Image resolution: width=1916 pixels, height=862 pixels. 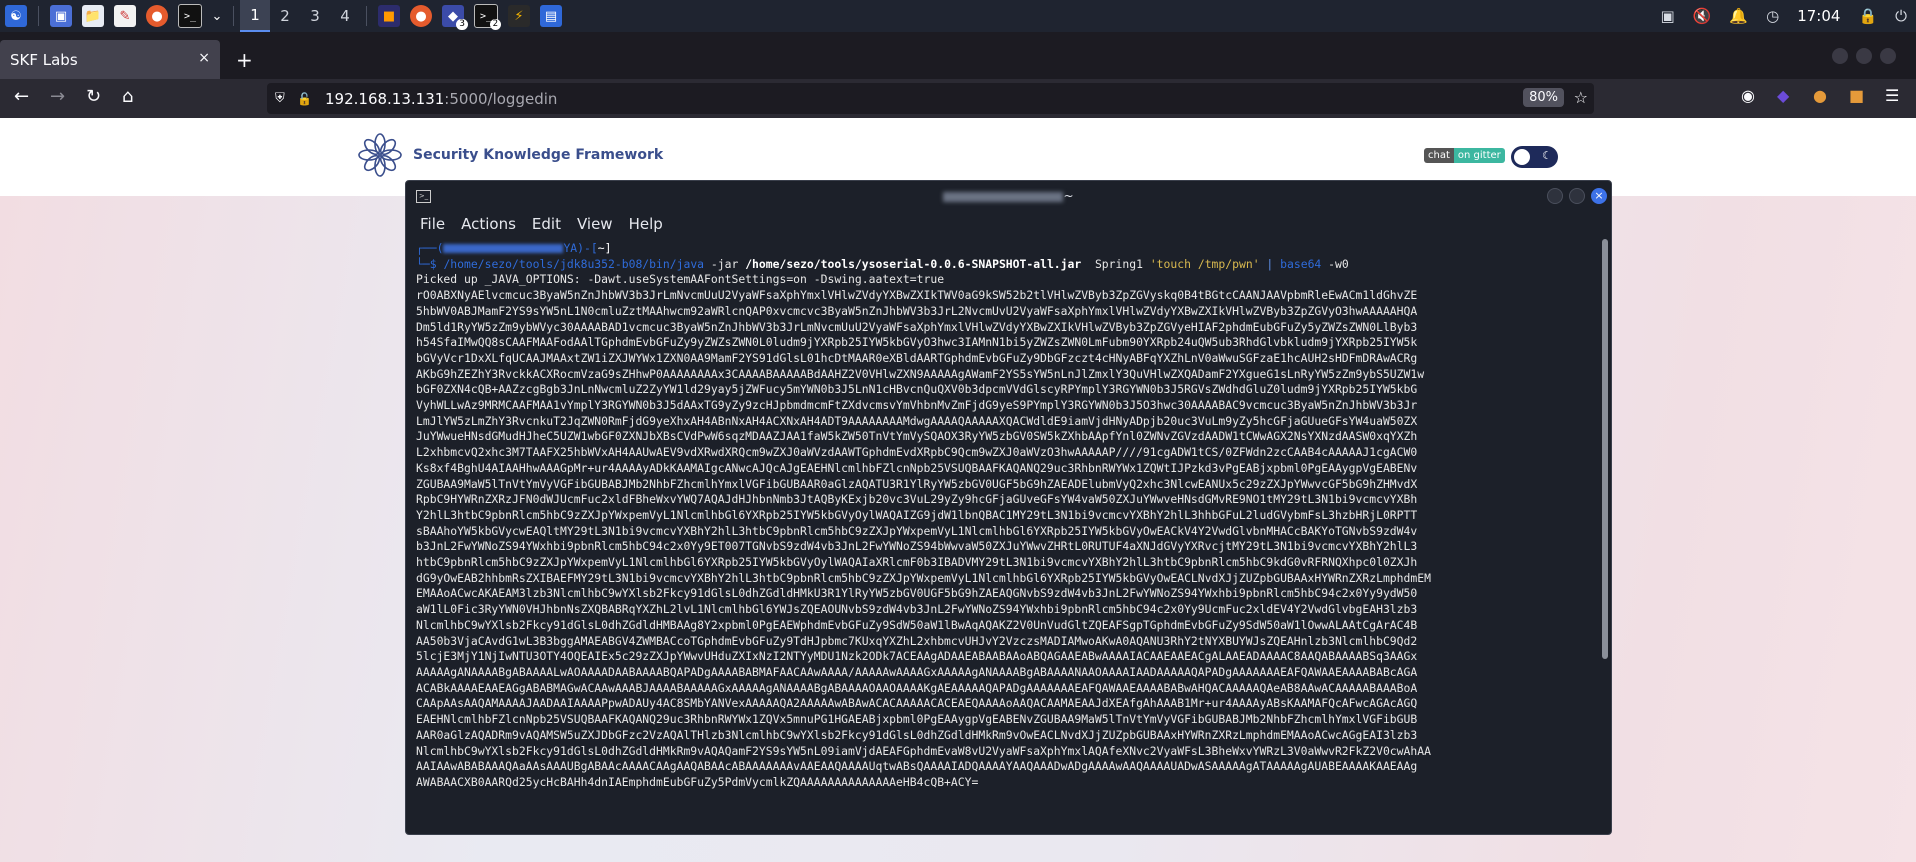 What do you see at coordinates (501, 98) in the screenshot?
I see `url-path: :5000/loggedin` at bounding box center [501, 98].